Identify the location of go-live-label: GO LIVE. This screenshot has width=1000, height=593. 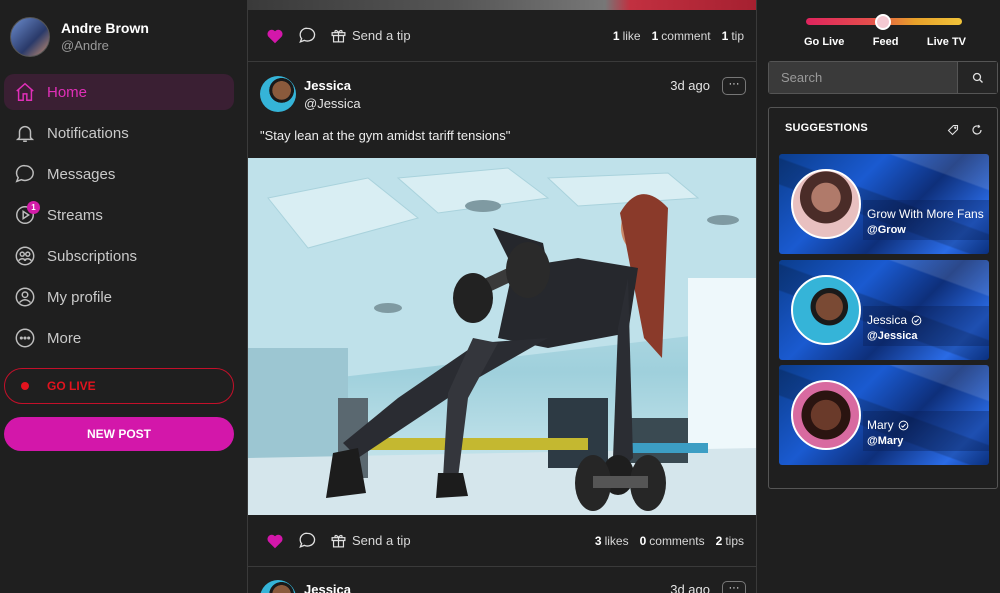
(71, 386).